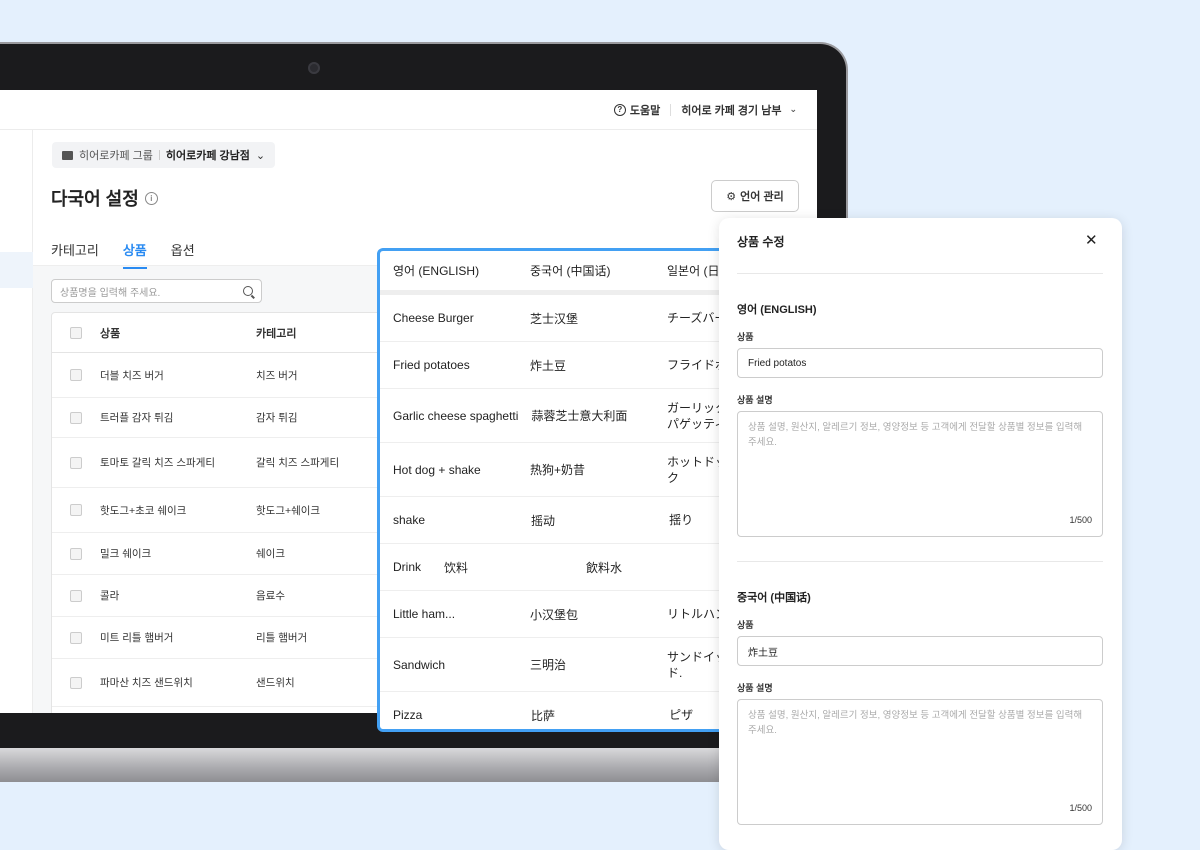 Image resolution: width=1200 pixels, height=850 pixels. What do you see at coordinates (557, 567) in the screenshot?
I see `translation-row: Drink 饮料 飲料水` at bounding box center [557, 567].